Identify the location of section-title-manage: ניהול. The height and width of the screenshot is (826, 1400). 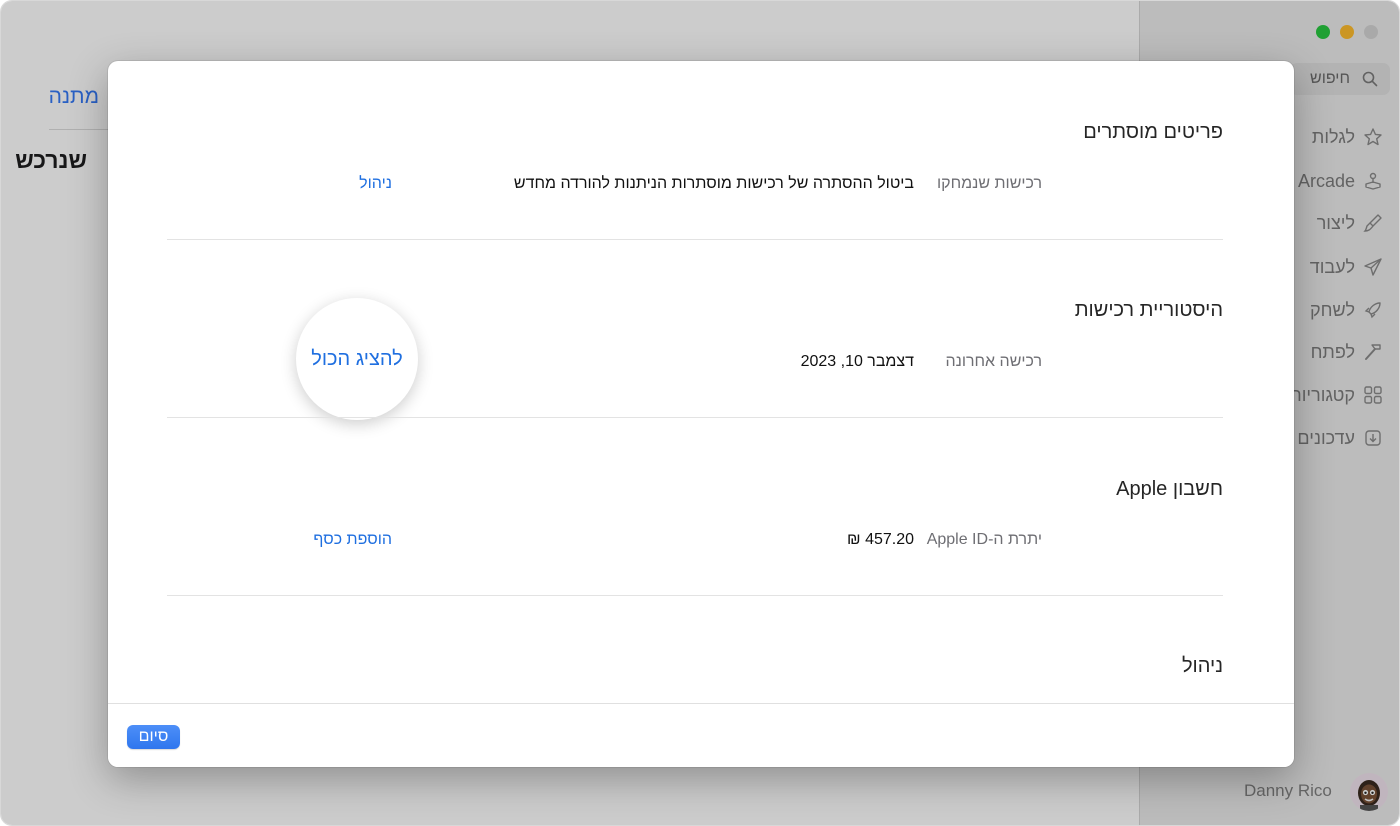
(1202, 666).